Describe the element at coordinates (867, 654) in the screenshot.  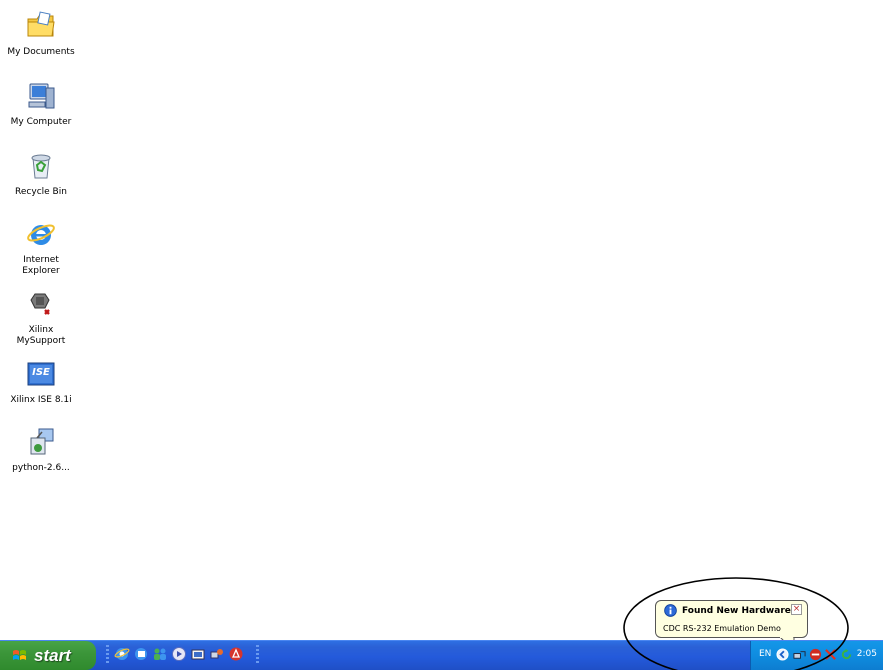
I see `clock: 2:05` at that location.